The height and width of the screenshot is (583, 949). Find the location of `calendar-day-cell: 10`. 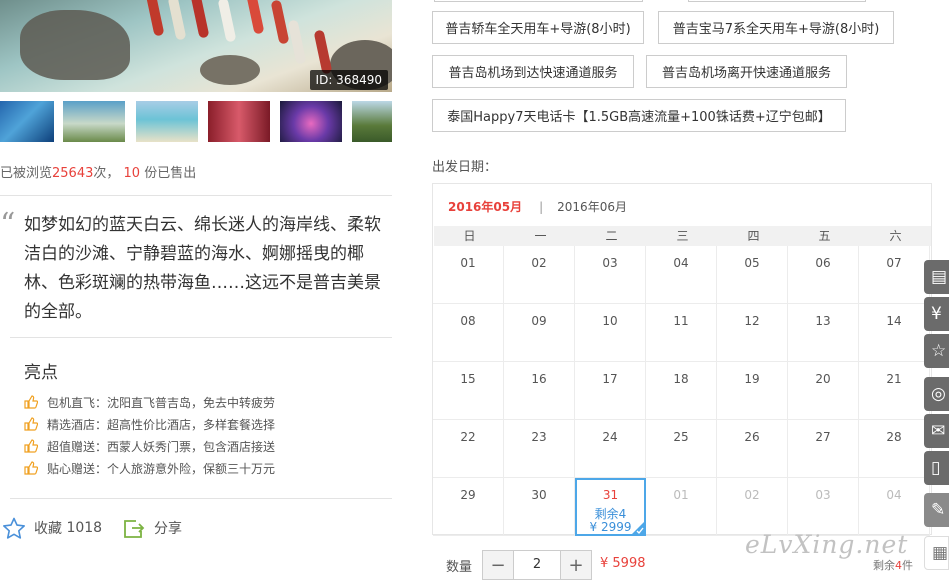

calendar-day-cell: 10 is located at coordinates (610, 333).